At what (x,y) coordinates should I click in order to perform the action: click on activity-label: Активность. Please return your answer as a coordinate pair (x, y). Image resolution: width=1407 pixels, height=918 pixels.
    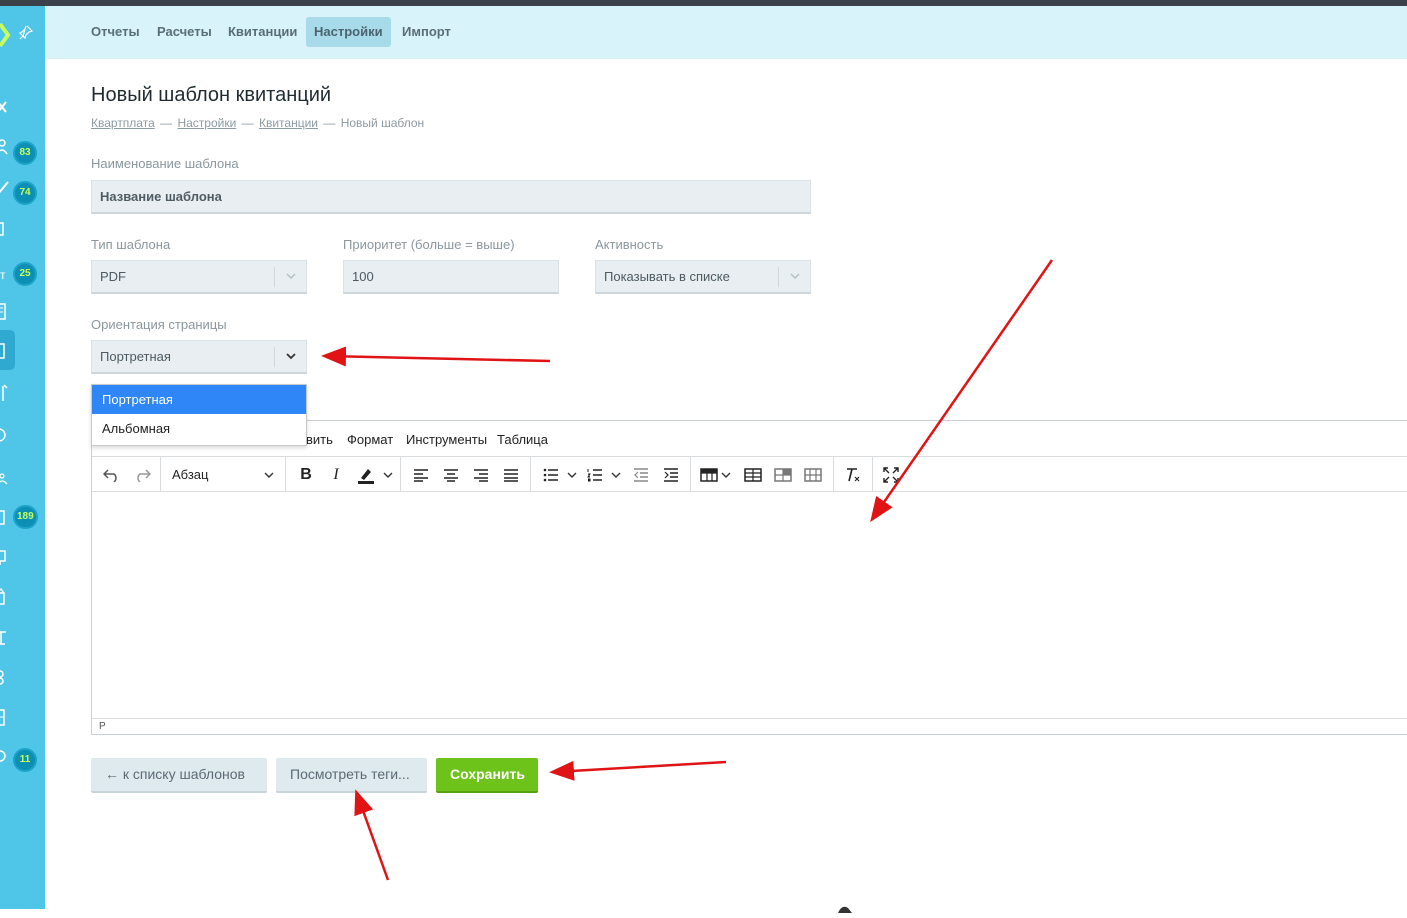
    Looking at the image, I should click on (629, 244).